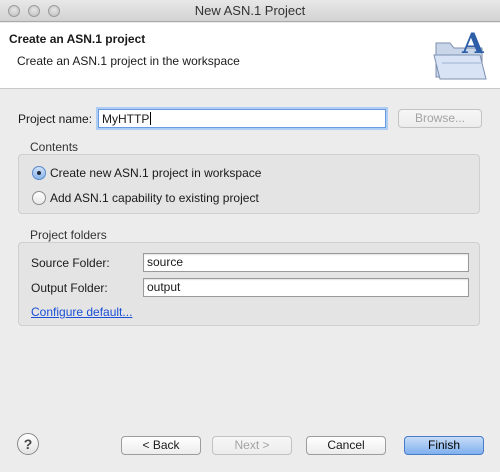 This screenshot has height=472, width=500. Describe the element at coordinates (346, 445) in the screenshot. I see `cancel-button: Cancel` at that location.